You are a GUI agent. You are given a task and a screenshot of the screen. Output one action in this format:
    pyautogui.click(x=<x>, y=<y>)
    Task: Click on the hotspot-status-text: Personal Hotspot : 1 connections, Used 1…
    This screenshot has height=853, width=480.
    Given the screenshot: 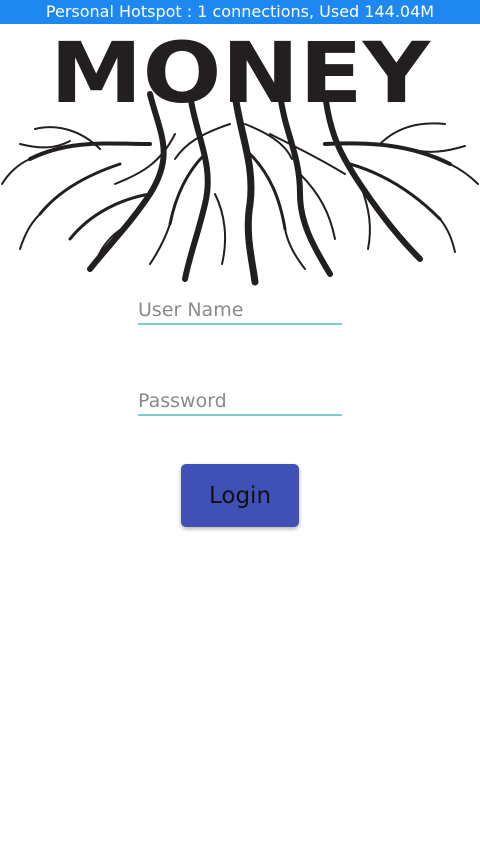 What is the action you would take?
    pyautogui.click(x=240, y=11)
    